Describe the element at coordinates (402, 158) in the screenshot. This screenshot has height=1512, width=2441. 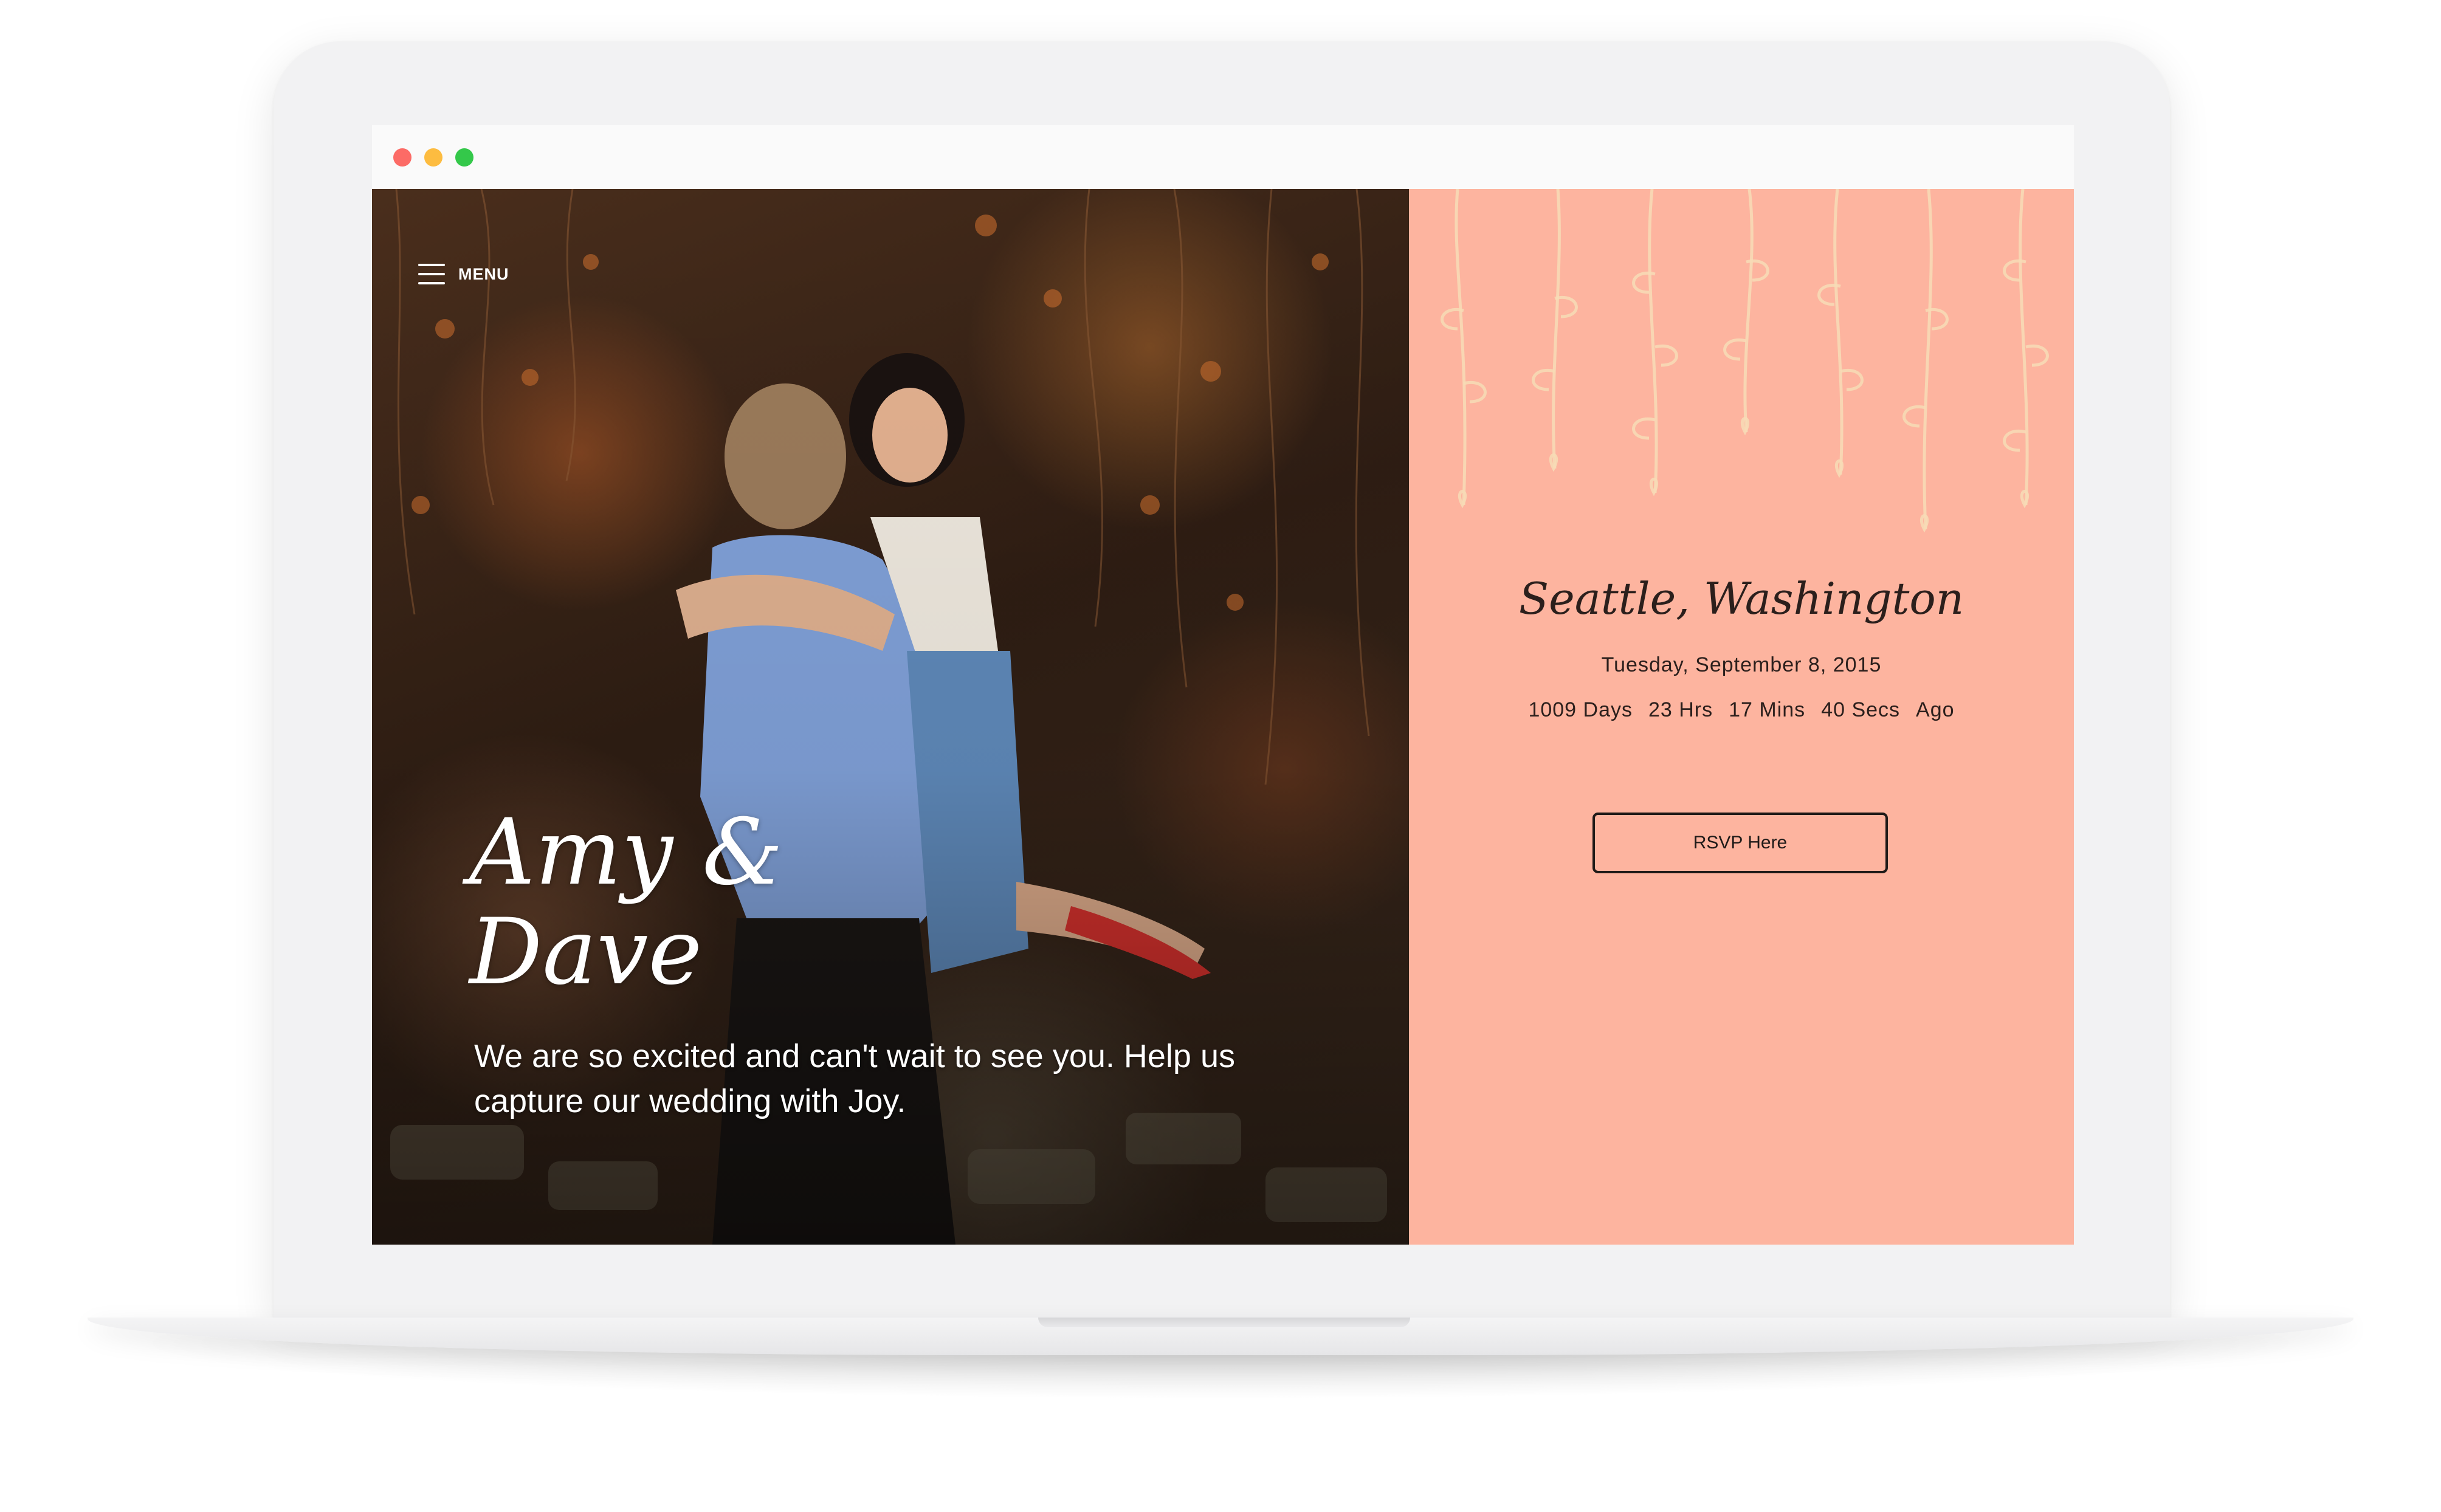
I see `close-window-button` at that location.